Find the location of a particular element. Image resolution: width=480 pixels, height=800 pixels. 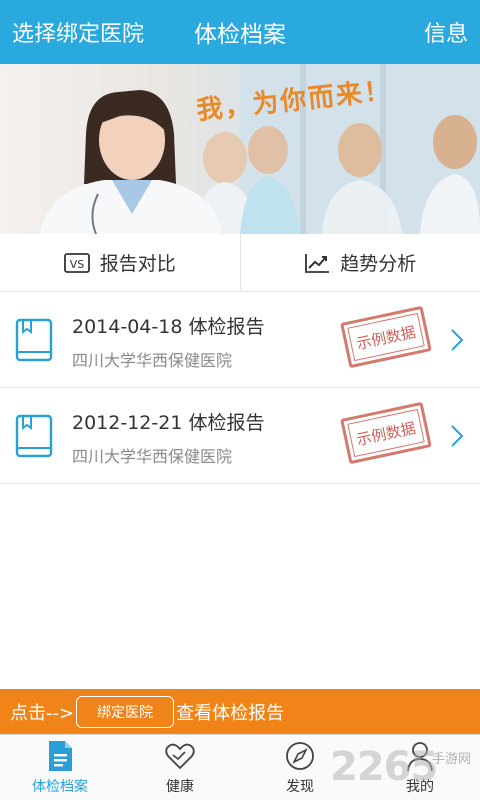

bind-bar-prefix: 点击--> is located at coordinates (42, 713).